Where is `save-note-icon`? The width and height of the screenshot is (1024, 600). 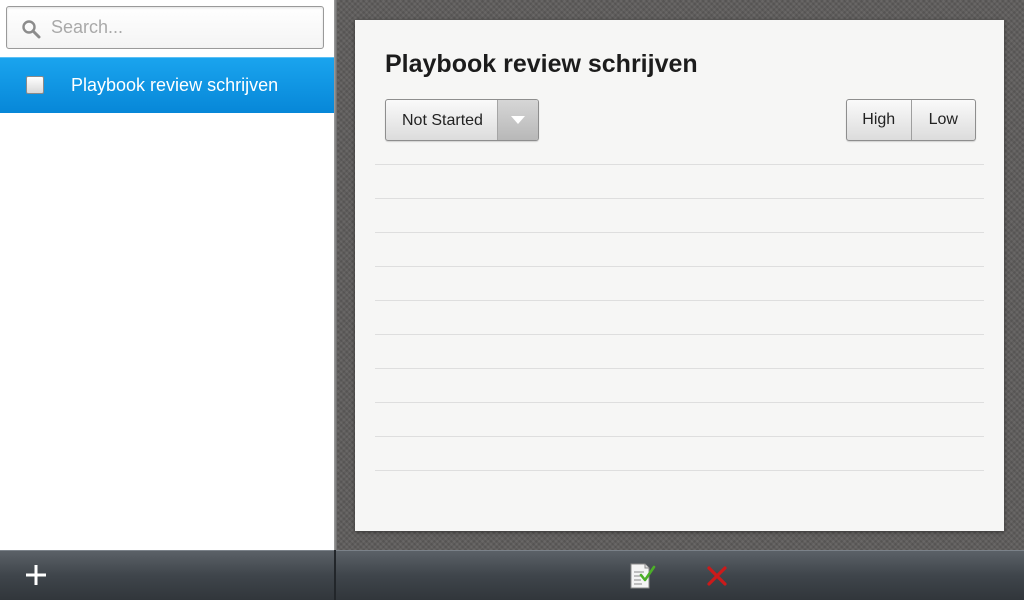 save-note-icon is located at coordinates (642, 576).